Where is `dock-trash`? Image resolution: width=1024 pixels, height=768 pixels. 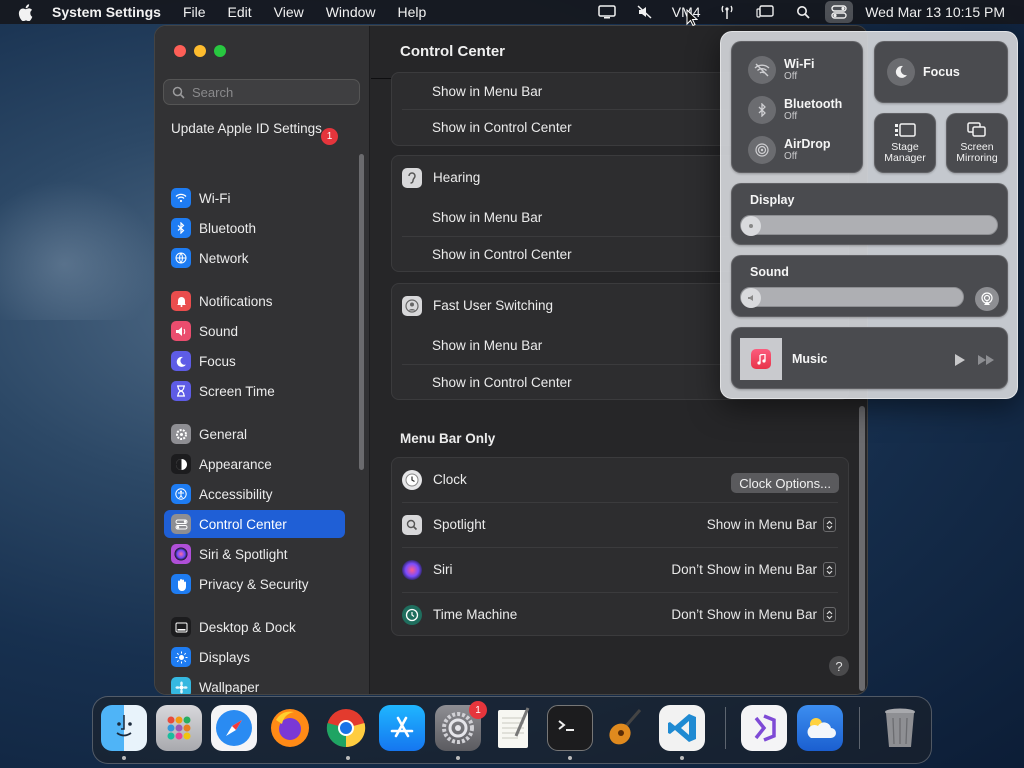
dock-trash is located at coordinates (900, 728).